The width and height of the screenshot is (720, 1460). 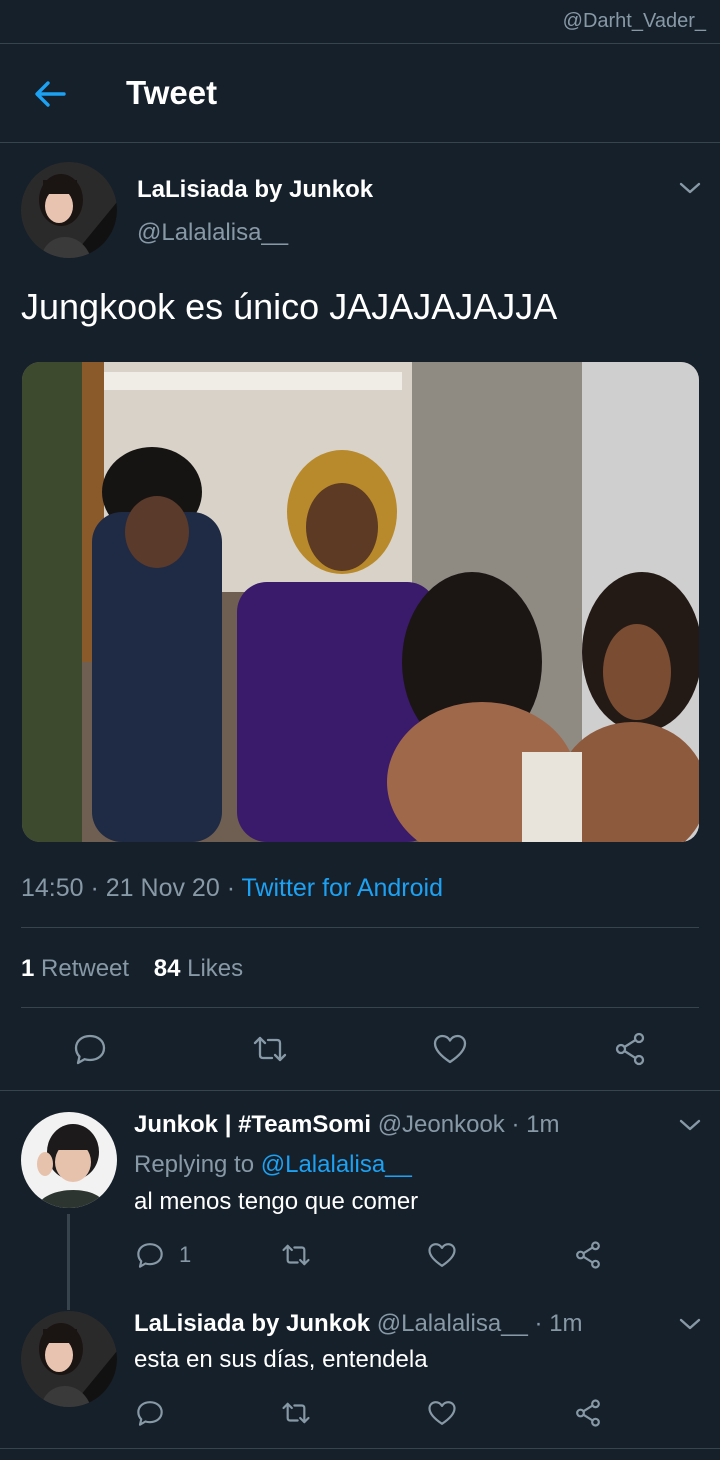 I want to click on reply-count: 1, so click(x=185, y=1254).